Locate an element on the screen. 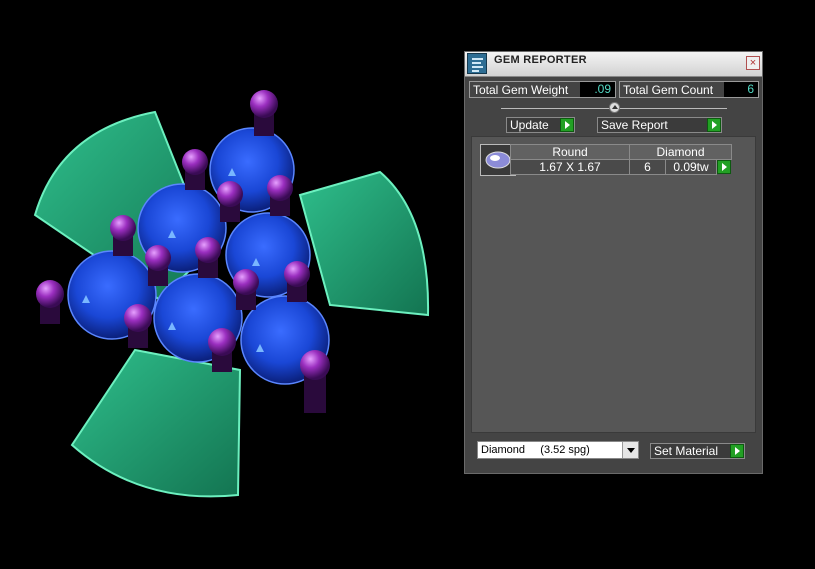  total-weight-label: Total Gem Weight is located at coordinates (521, 90).